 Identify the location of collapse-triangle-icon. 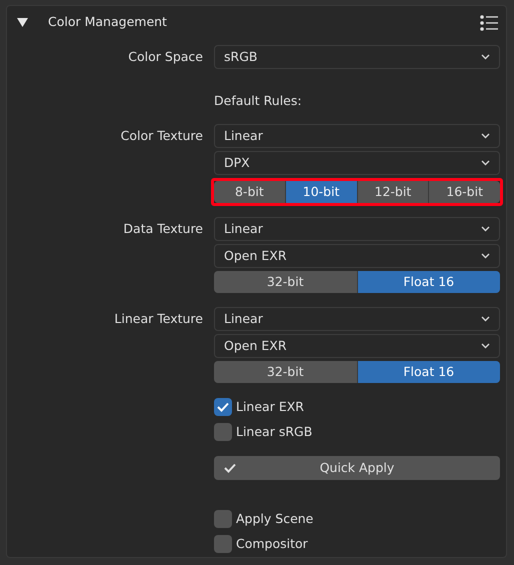
(22, 22).